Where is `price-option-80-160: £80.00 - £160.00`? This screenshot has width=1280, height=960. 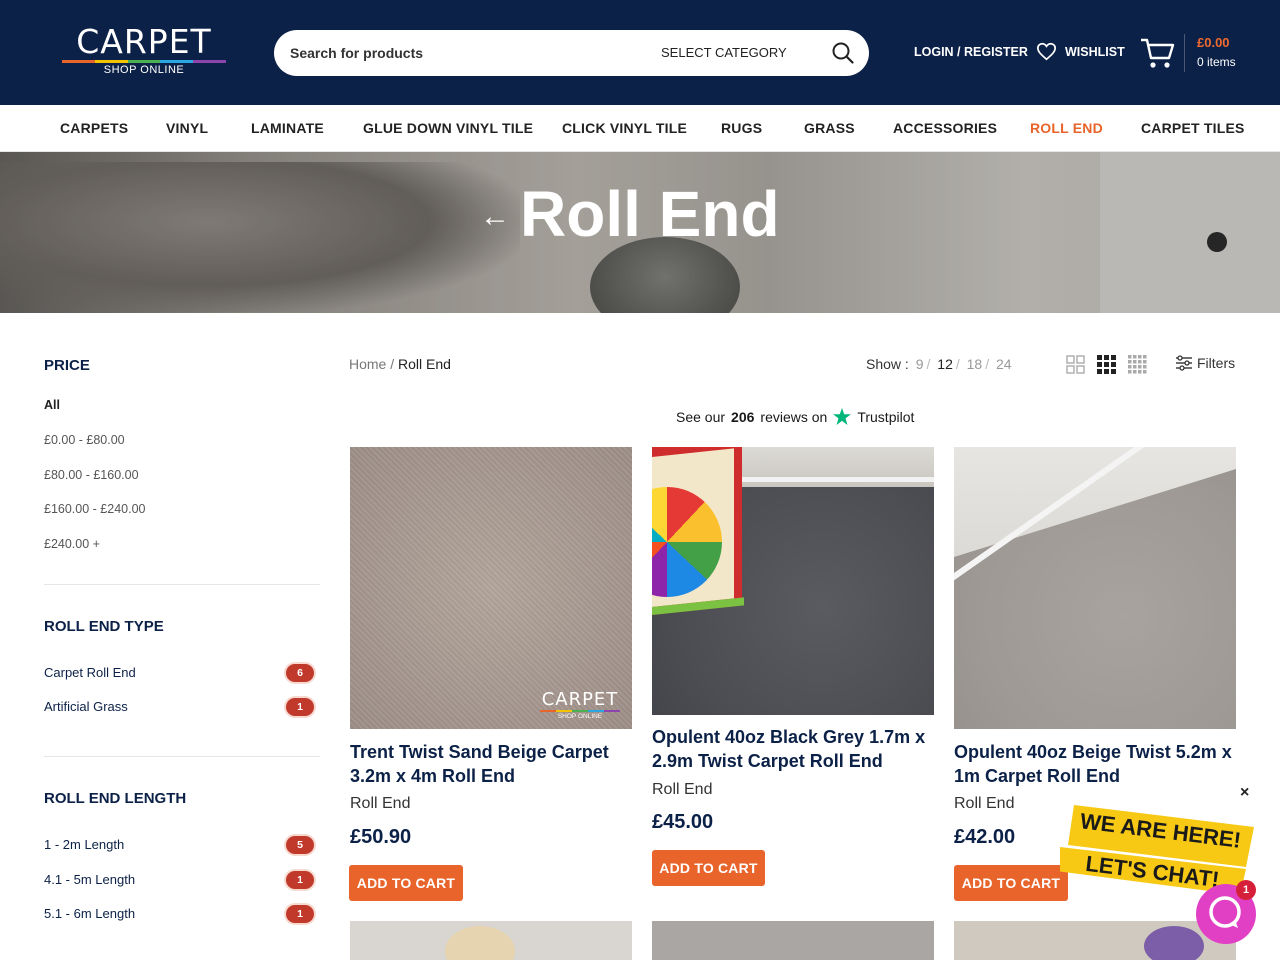
price-option-80-160: £80.00 - £160.00 is located at coordinates (91, 475).